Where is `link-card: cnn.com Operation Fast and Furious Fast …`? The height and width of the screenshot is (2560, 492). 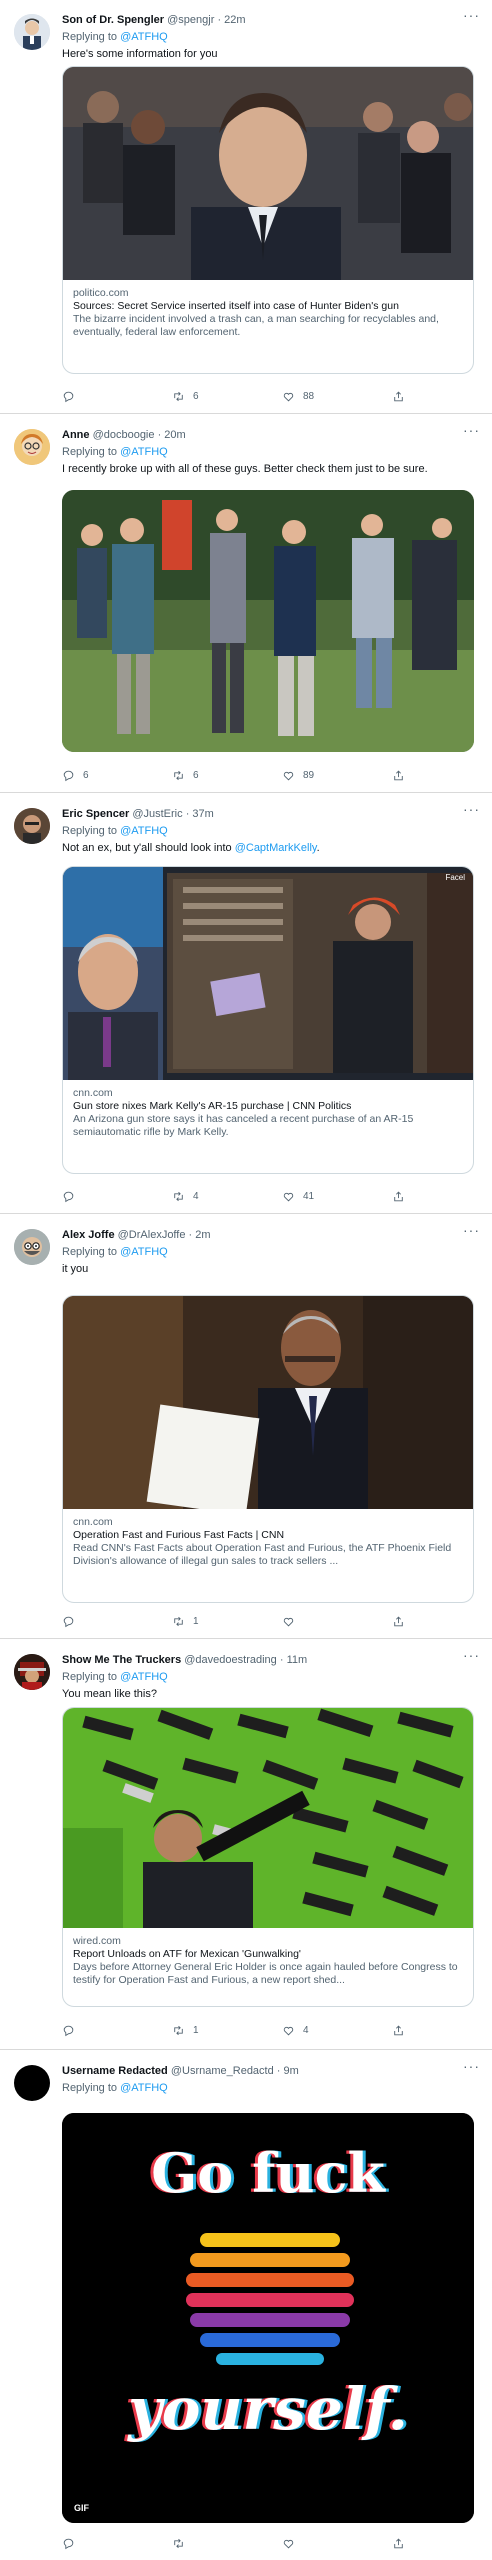 link-card: cnn.com Operation Fast and Furious Fast … is located at coordinates (268, 1449).